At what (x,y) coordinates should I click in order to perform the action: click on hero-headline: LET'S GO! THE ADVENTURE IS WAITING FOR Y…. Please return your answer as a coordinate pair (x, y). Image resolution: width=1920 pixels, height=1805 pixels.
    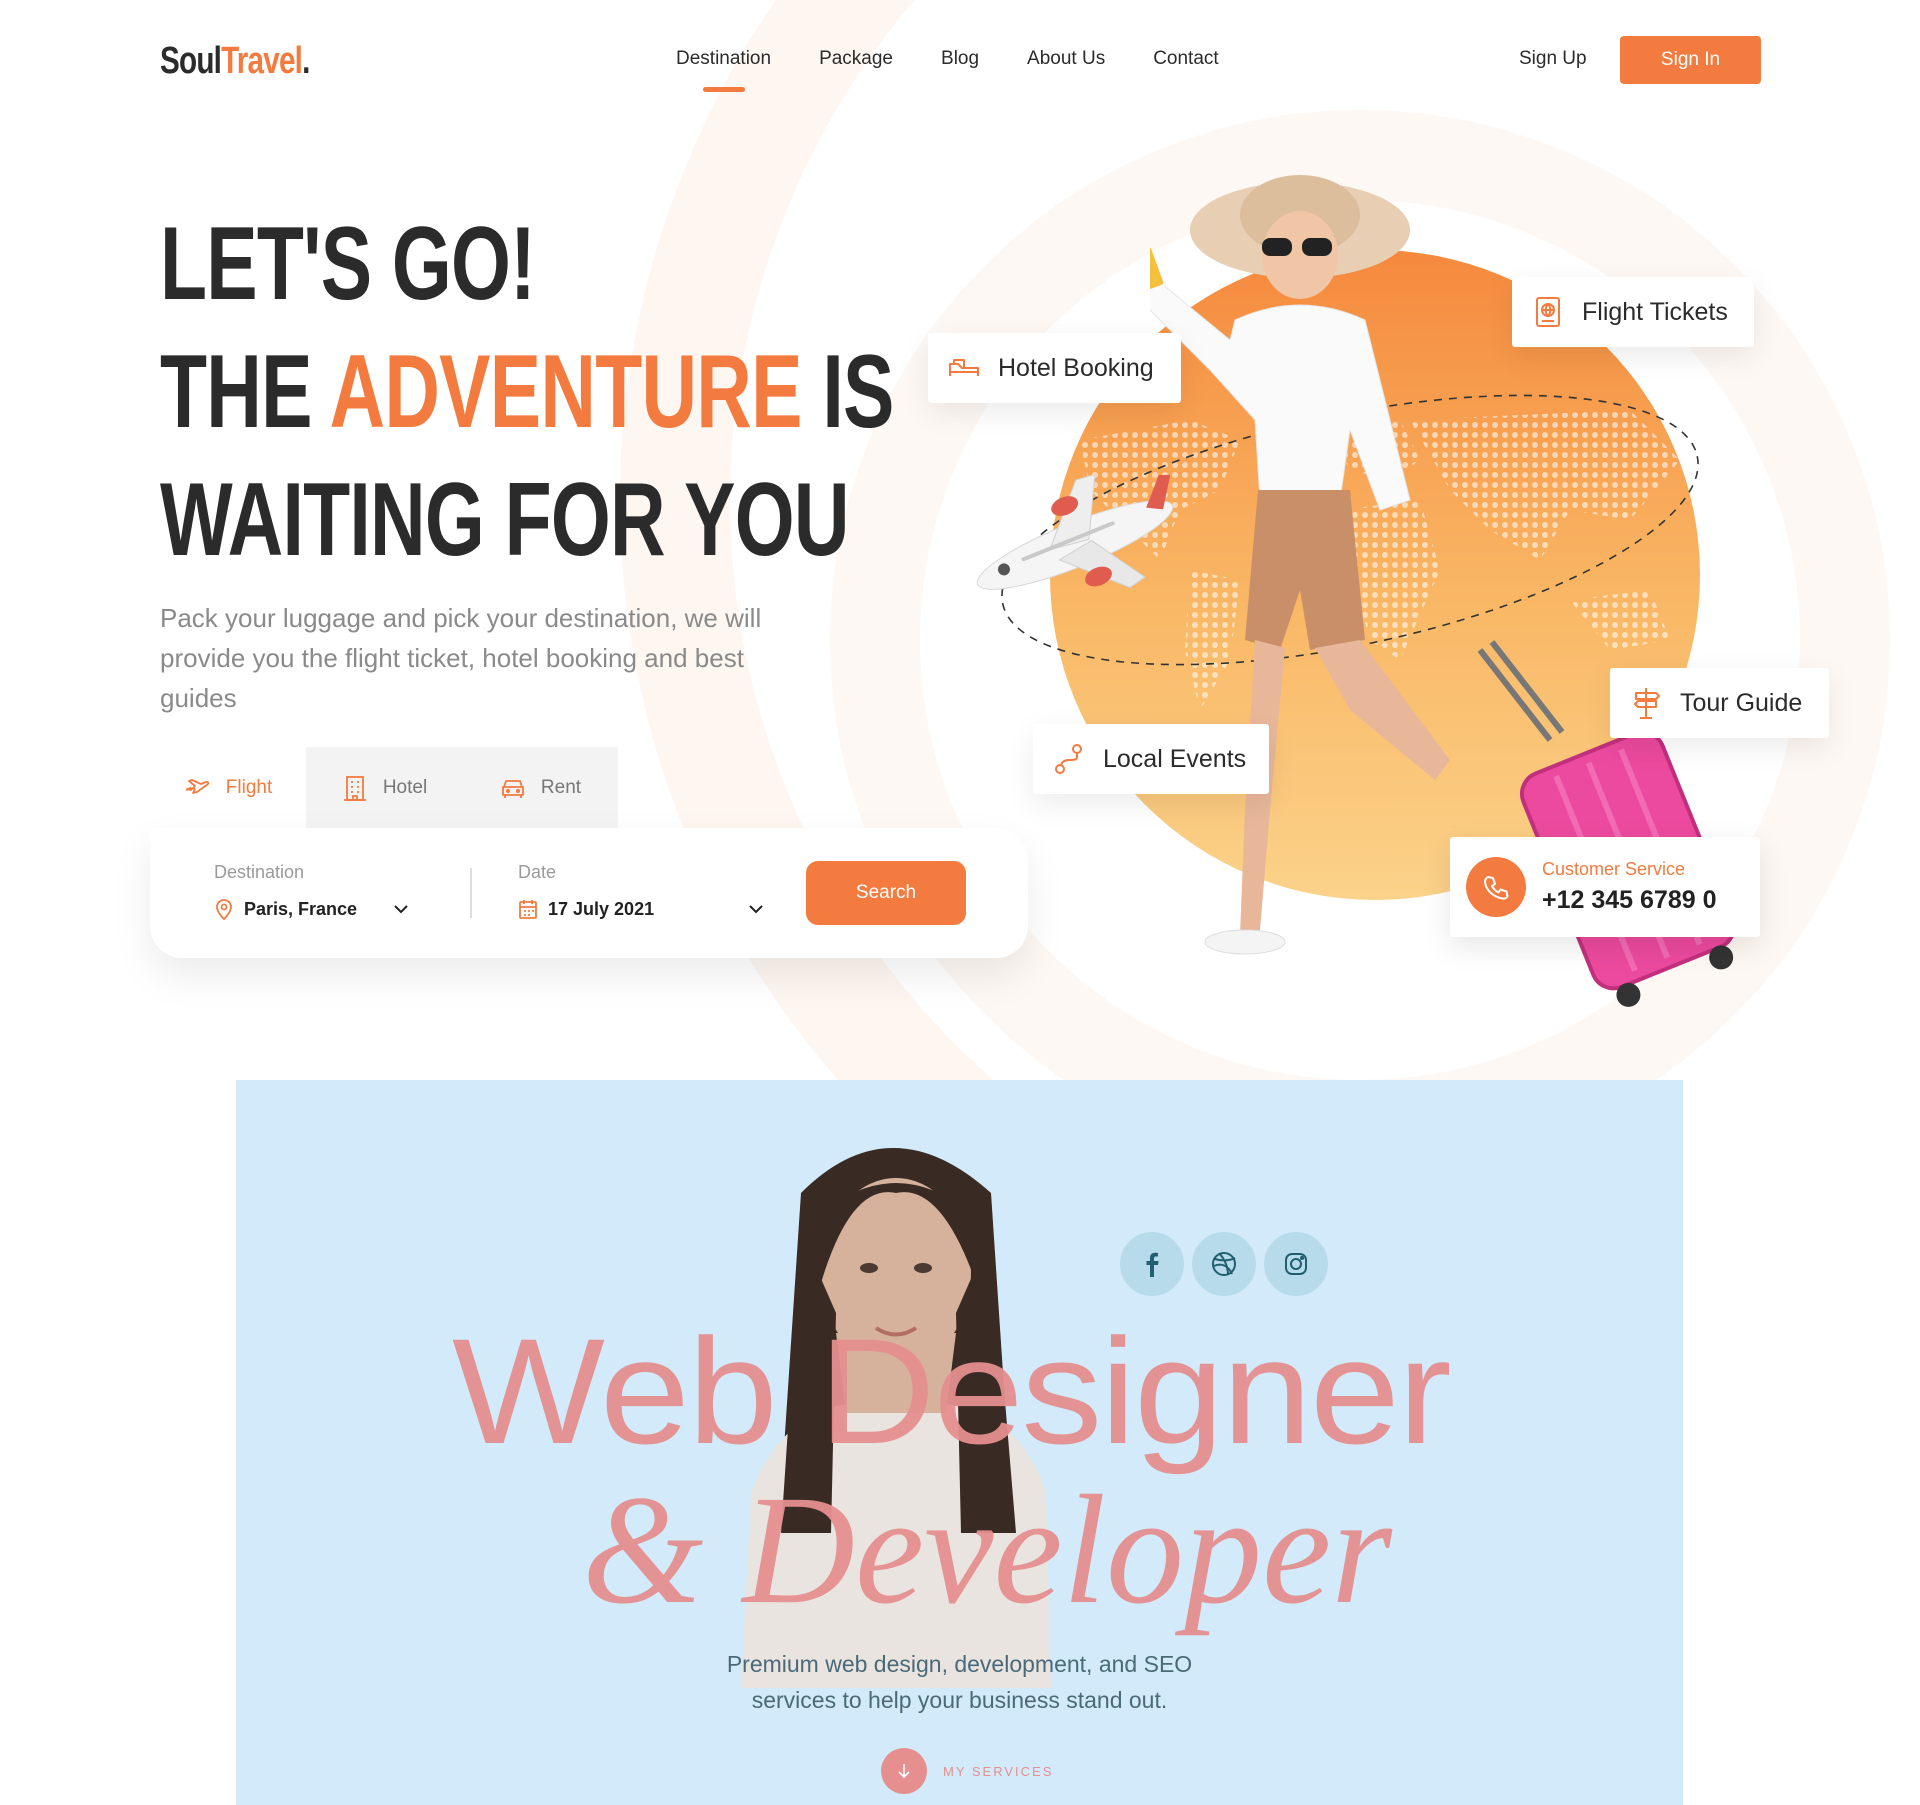
    Looking at the image, I should click on (527, 392).